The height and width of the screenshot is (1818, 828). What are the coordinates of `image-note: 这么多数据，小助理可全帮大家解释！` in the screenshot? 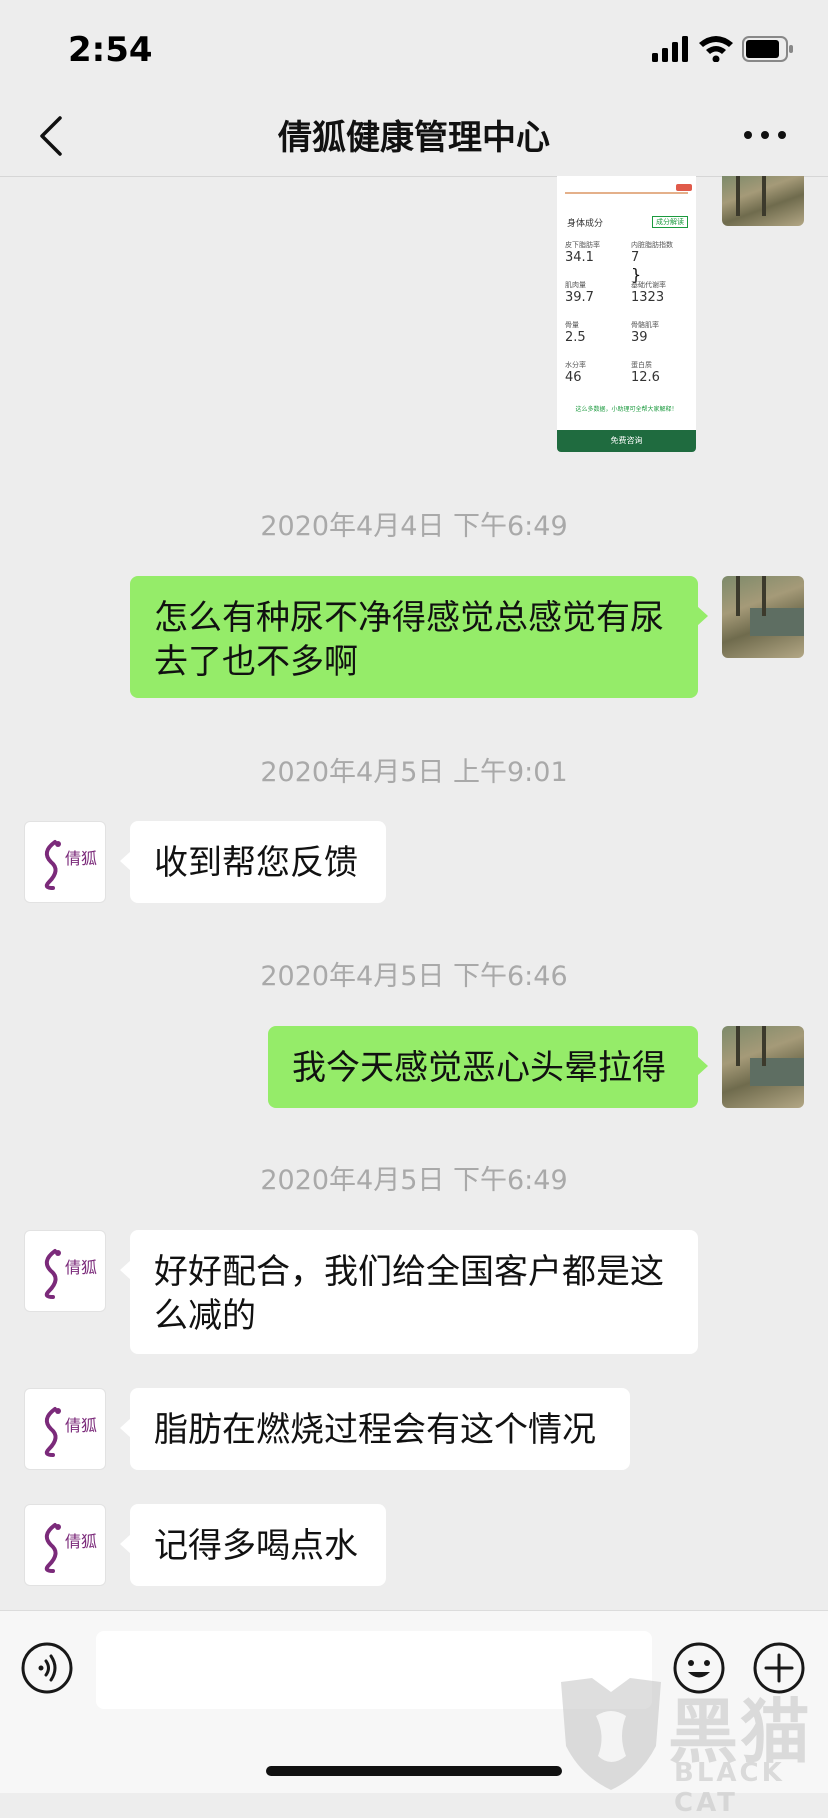 It's located at (626, 409).